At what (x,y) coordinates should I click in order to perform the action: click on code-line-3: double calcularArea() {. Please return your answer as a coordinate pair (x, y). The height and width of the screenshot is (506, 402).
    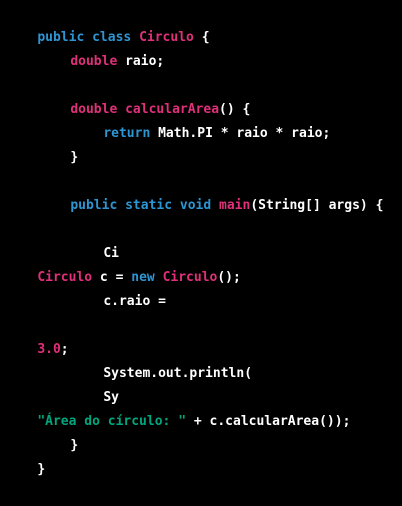
    Looking at the image, I should click on (128, 95).